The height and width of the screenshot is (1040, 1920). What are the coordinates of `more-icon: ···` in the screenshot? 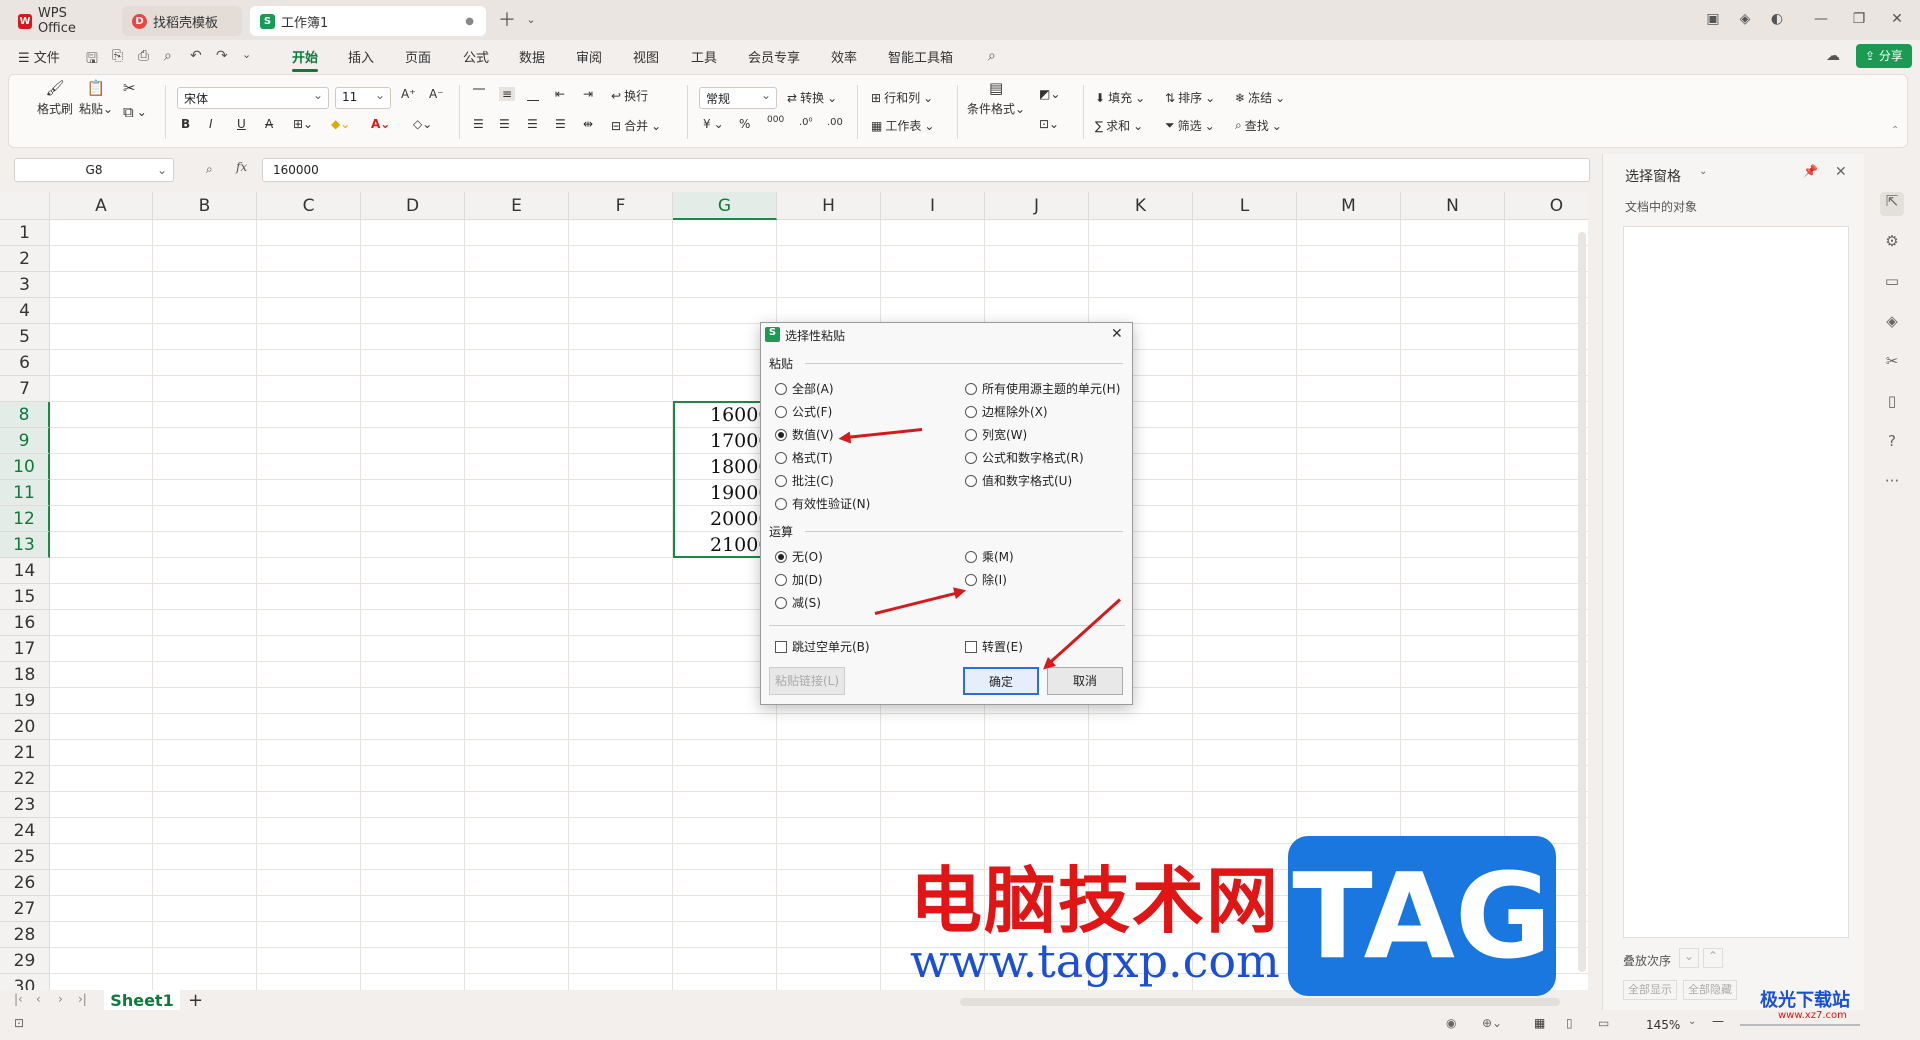 It's located at (1892, 484).